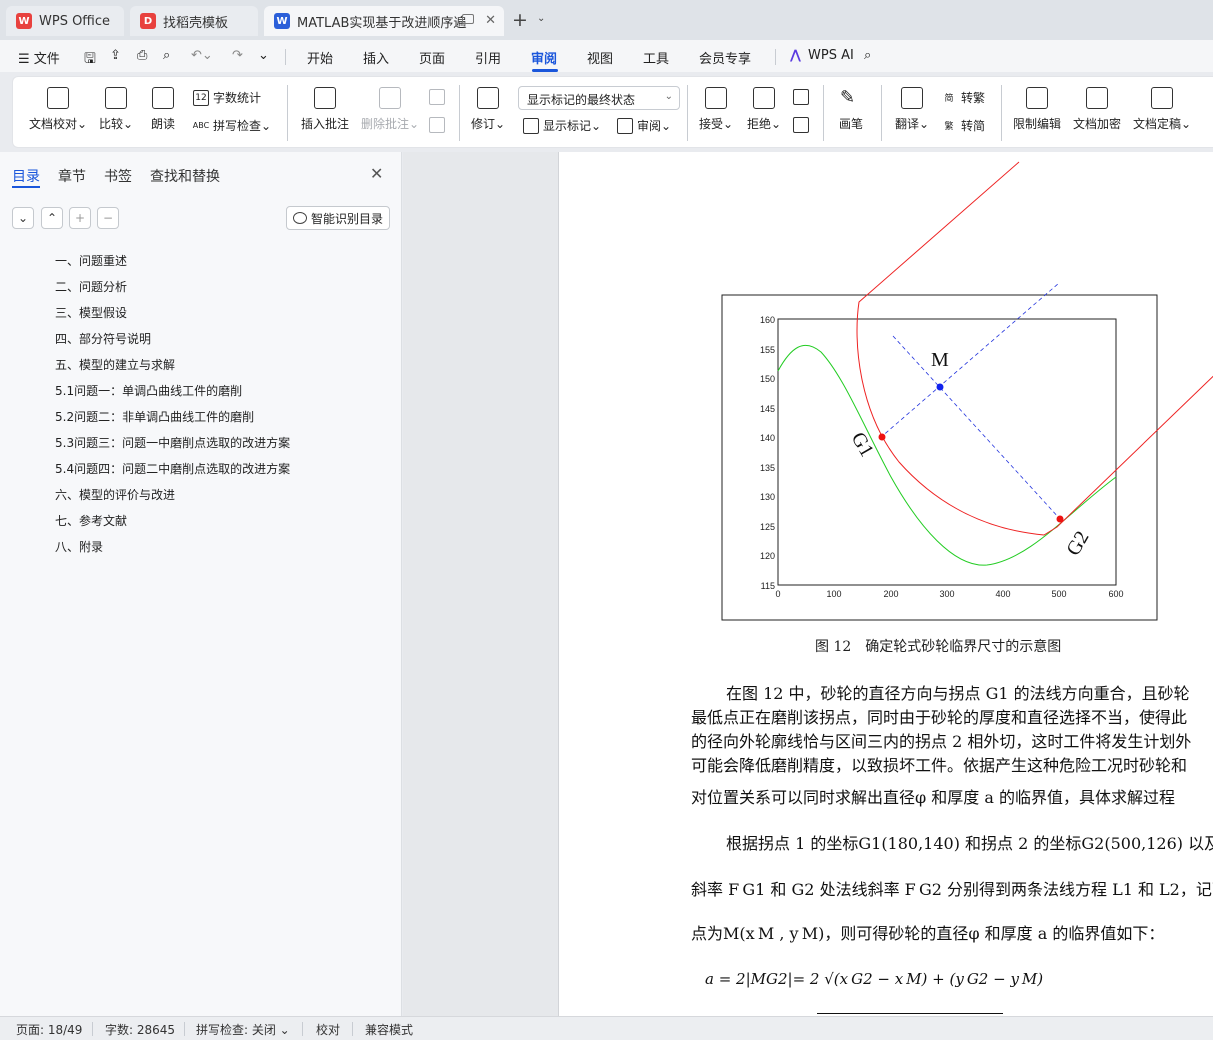 The image size is (1213, 1040). What do you see at coordinates (172, 468) in the screenshot?
I see `toc-item: 5.4问题四：问题二中磨削点选取的改进方案` at bounding box center [172, 468].